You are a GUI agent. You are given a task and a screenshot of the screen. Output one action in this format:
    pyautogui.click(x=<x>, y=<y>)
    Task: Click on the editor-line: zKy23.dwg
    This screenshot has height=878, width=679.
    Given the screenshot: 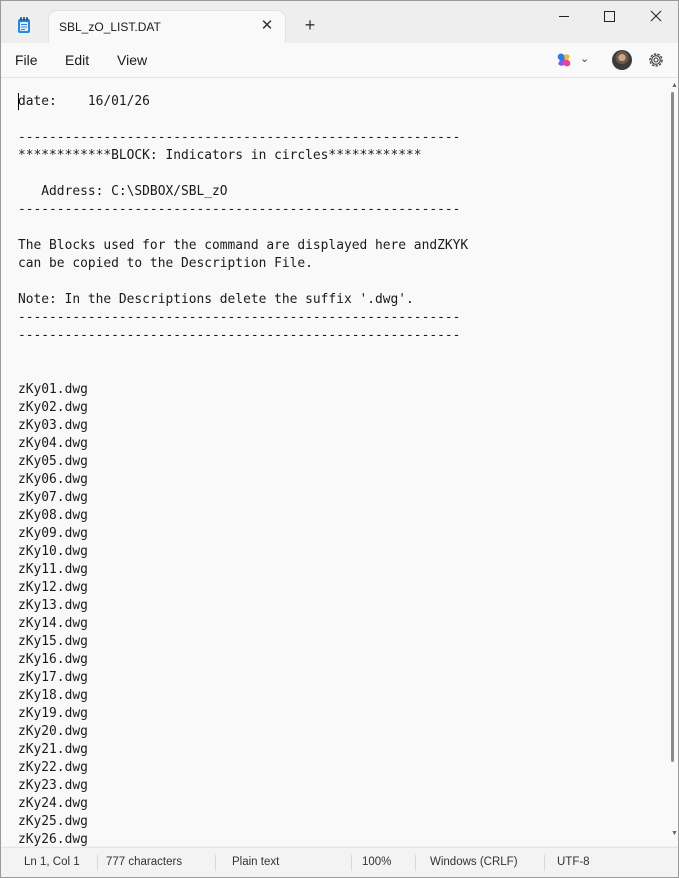 What is the action you would take?
    pyautogui.click(x=53, y=785)
    